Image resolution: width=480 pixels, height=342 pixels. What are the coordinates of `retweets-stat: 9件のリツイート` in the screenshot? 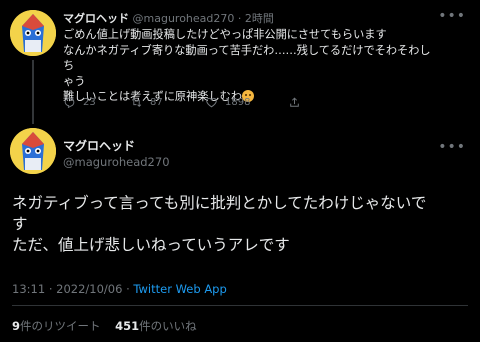 It's located at (56, 326).